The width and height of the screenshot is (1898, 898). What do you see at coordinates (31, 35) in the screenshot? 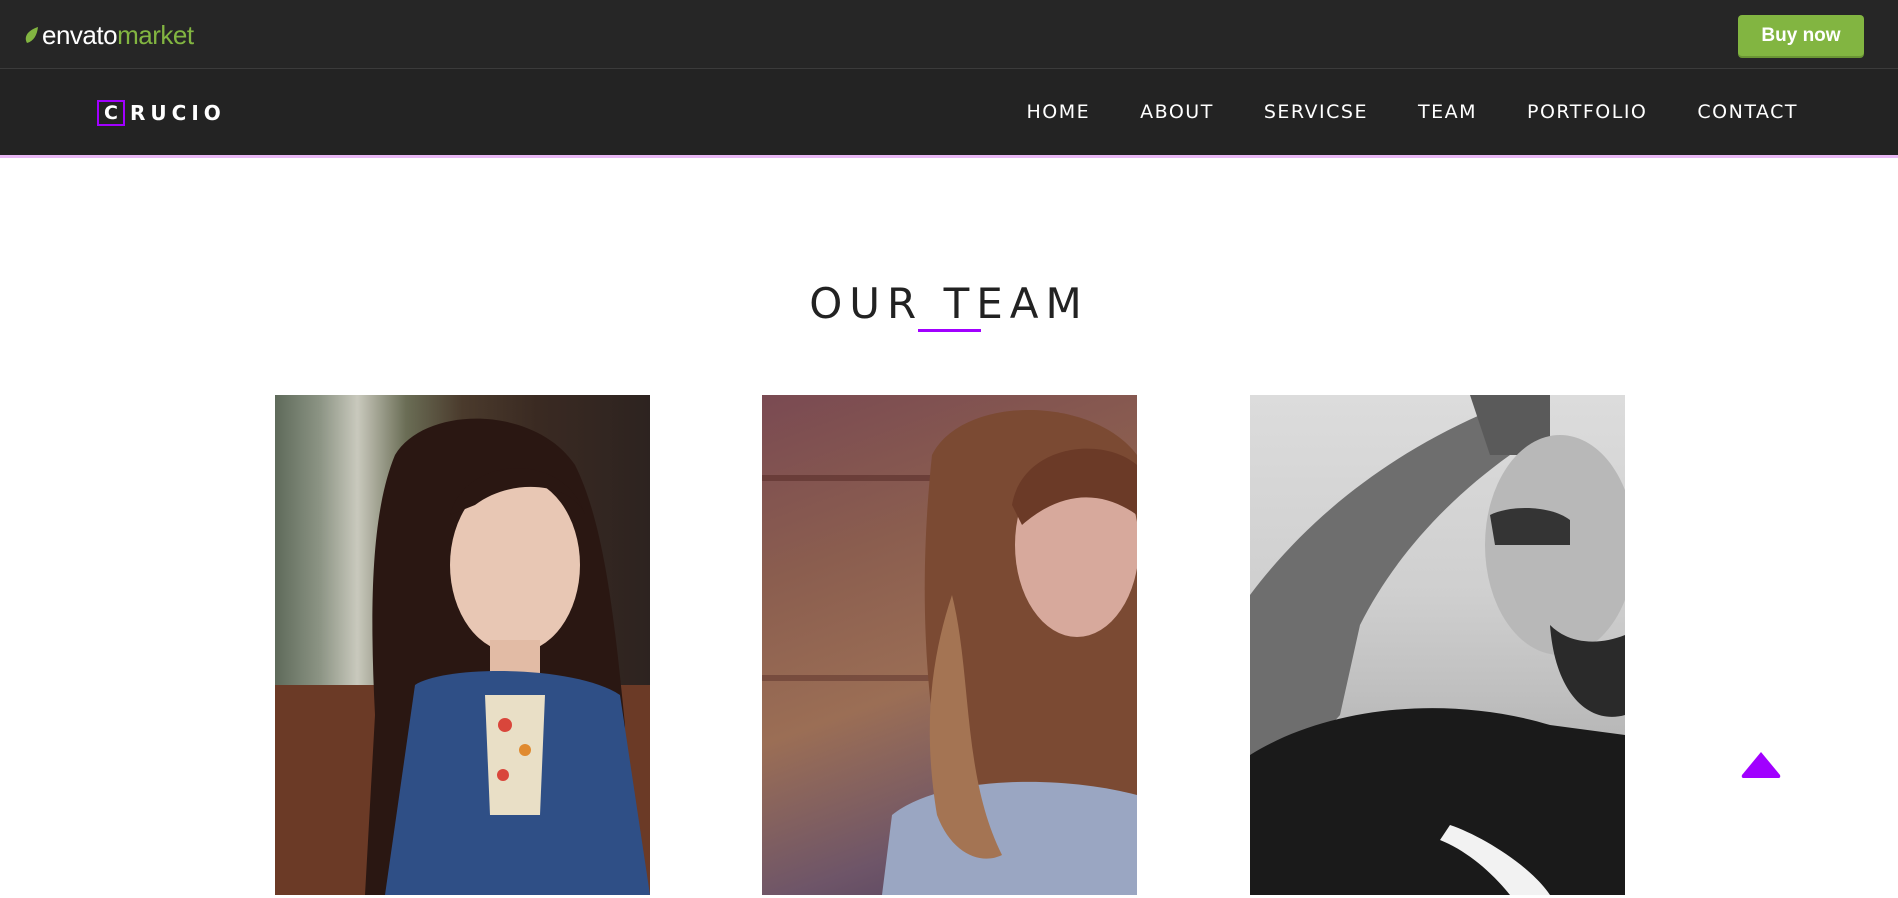
I see `envato-leaf-icon` at bounding box center [31, 35].